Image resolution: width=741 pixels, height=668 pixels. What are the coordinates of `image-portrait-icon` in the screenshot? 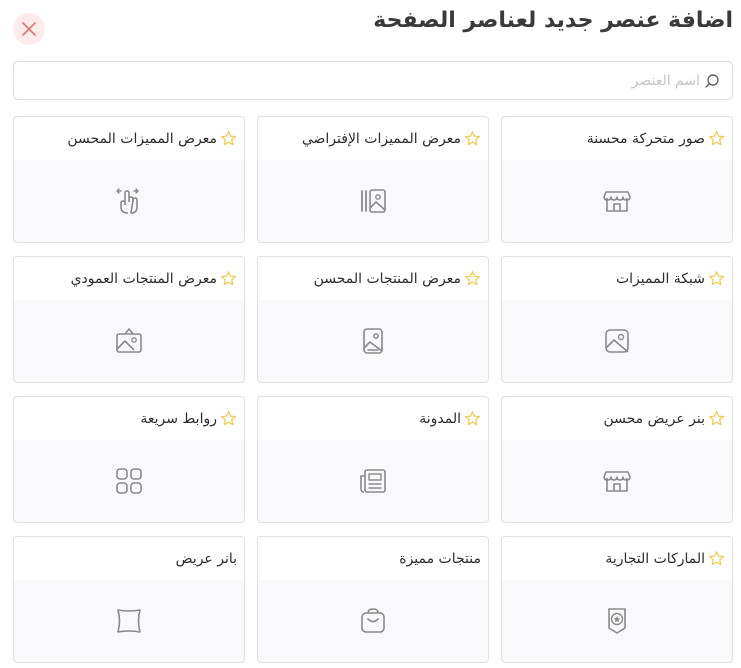 It's located at (373, 341).